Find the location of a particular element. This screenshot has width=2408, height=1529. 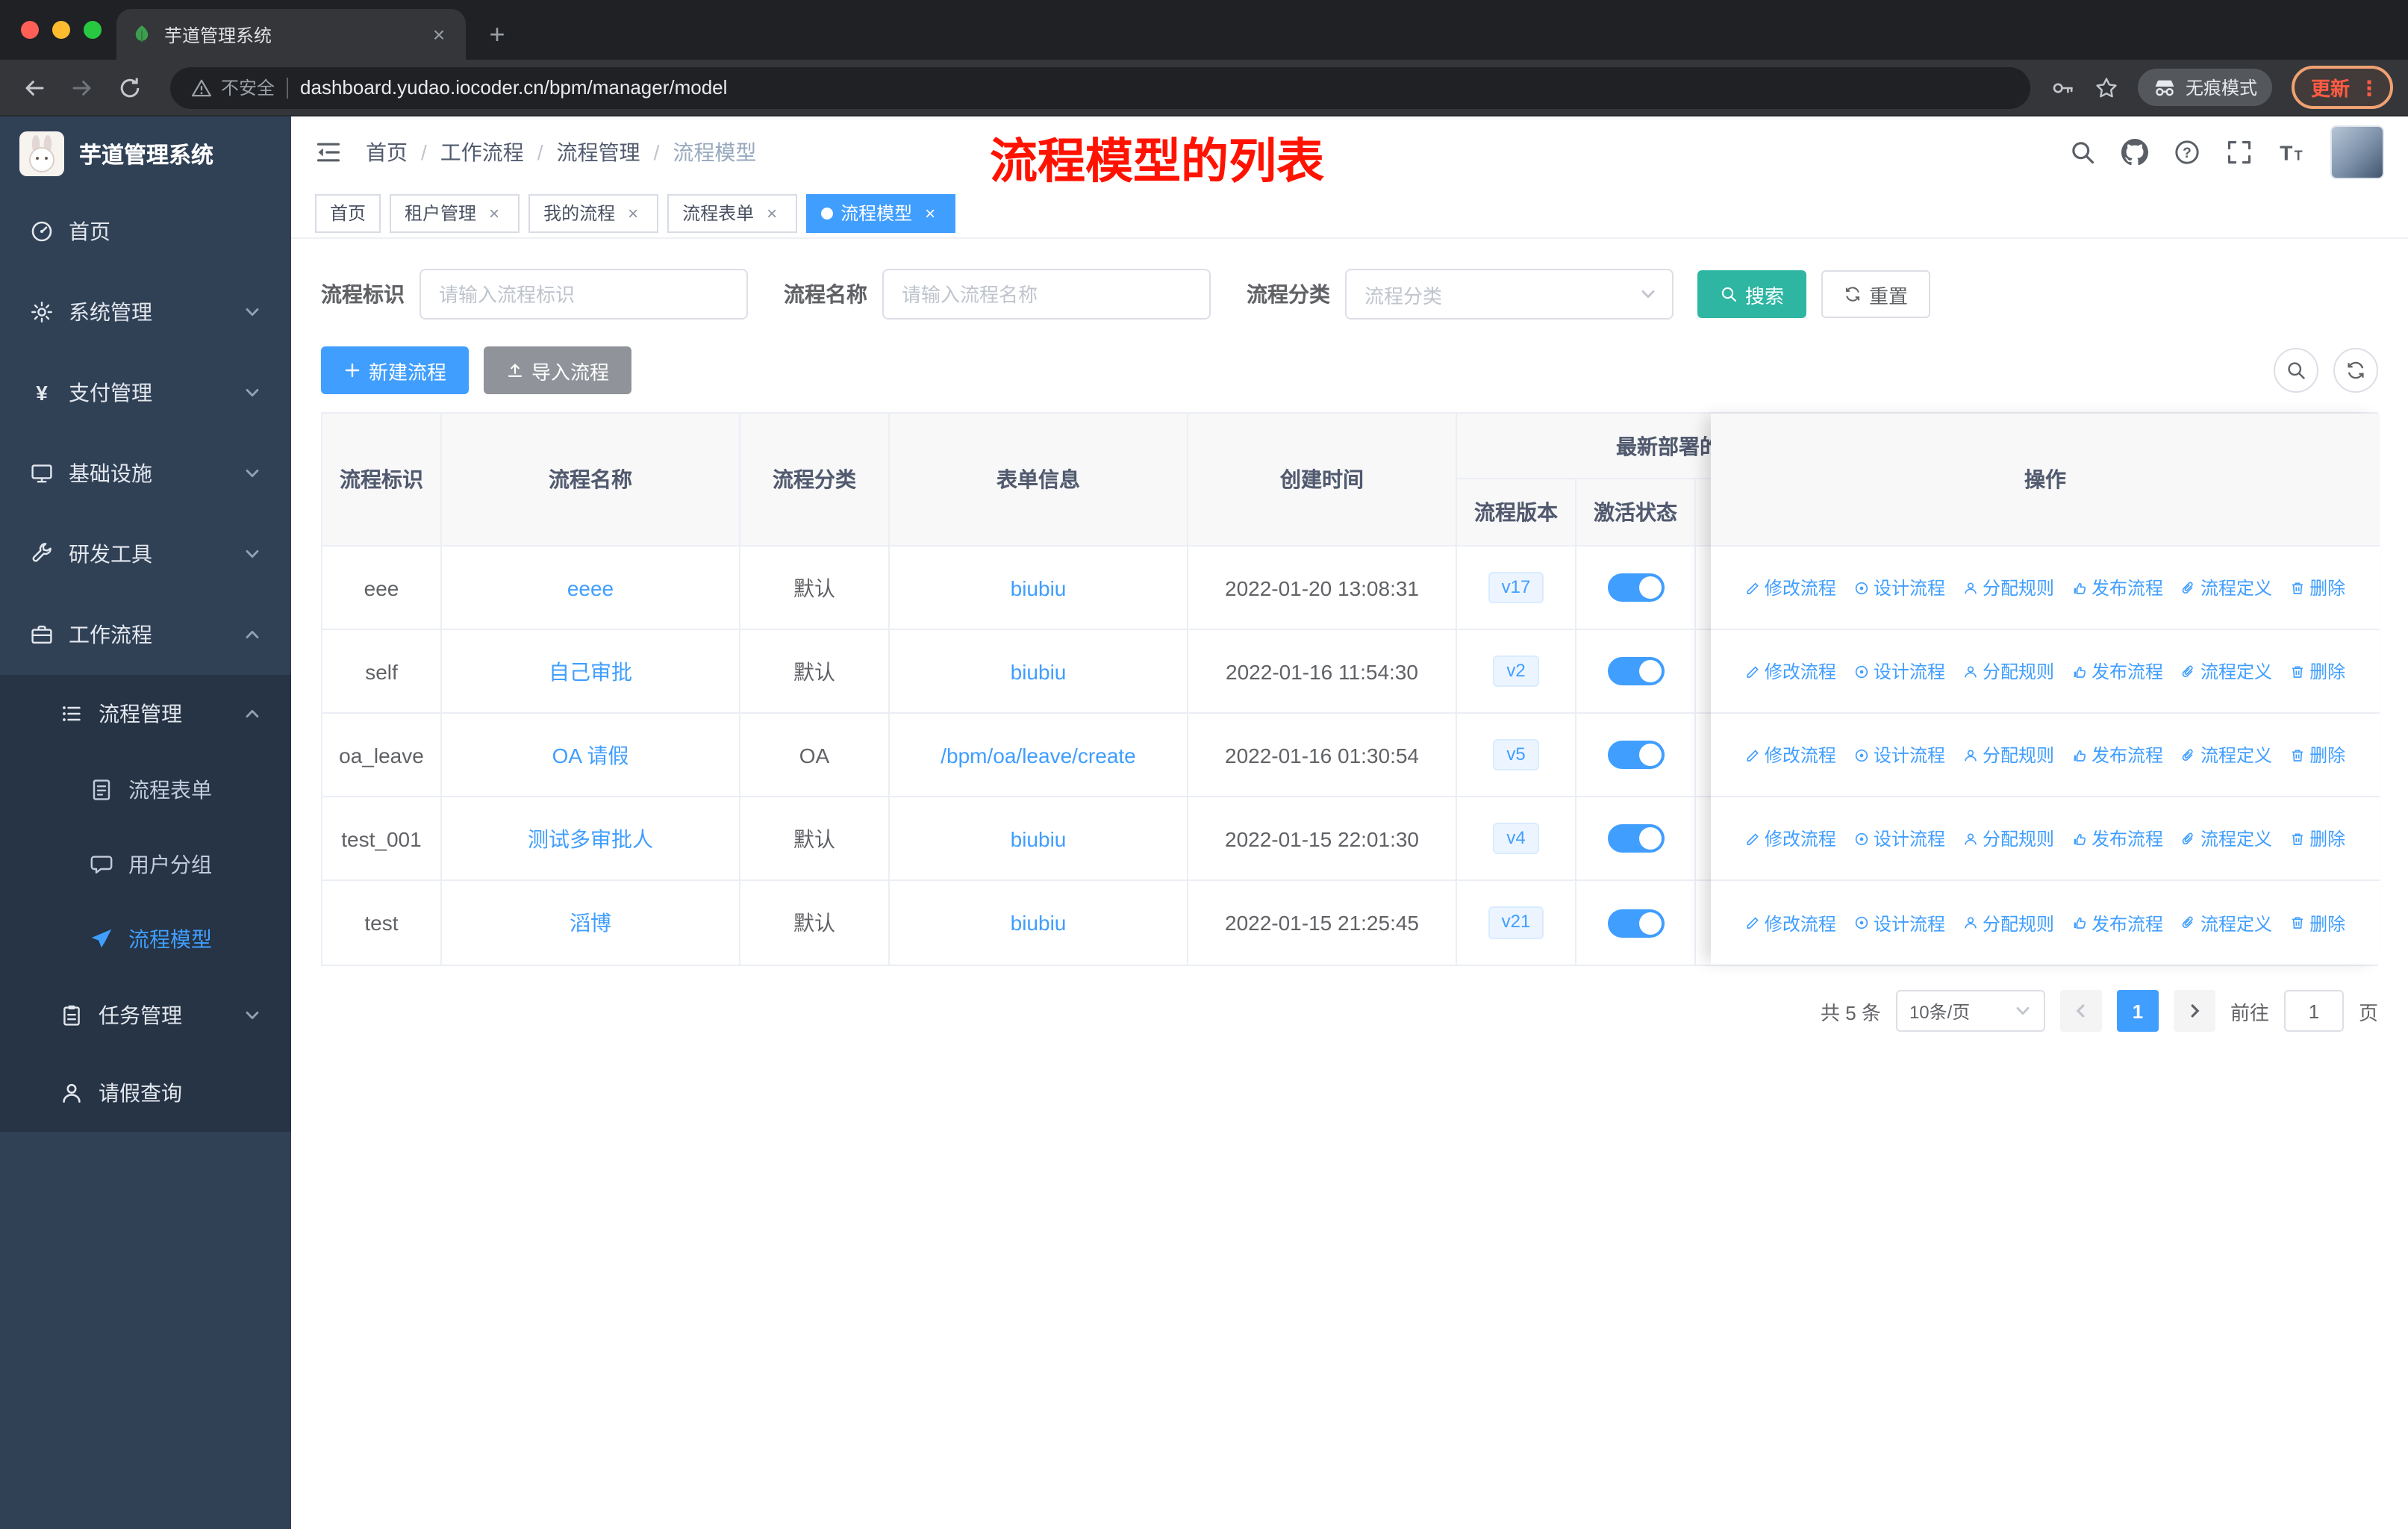

back-button is located at coordinates (34, 87).